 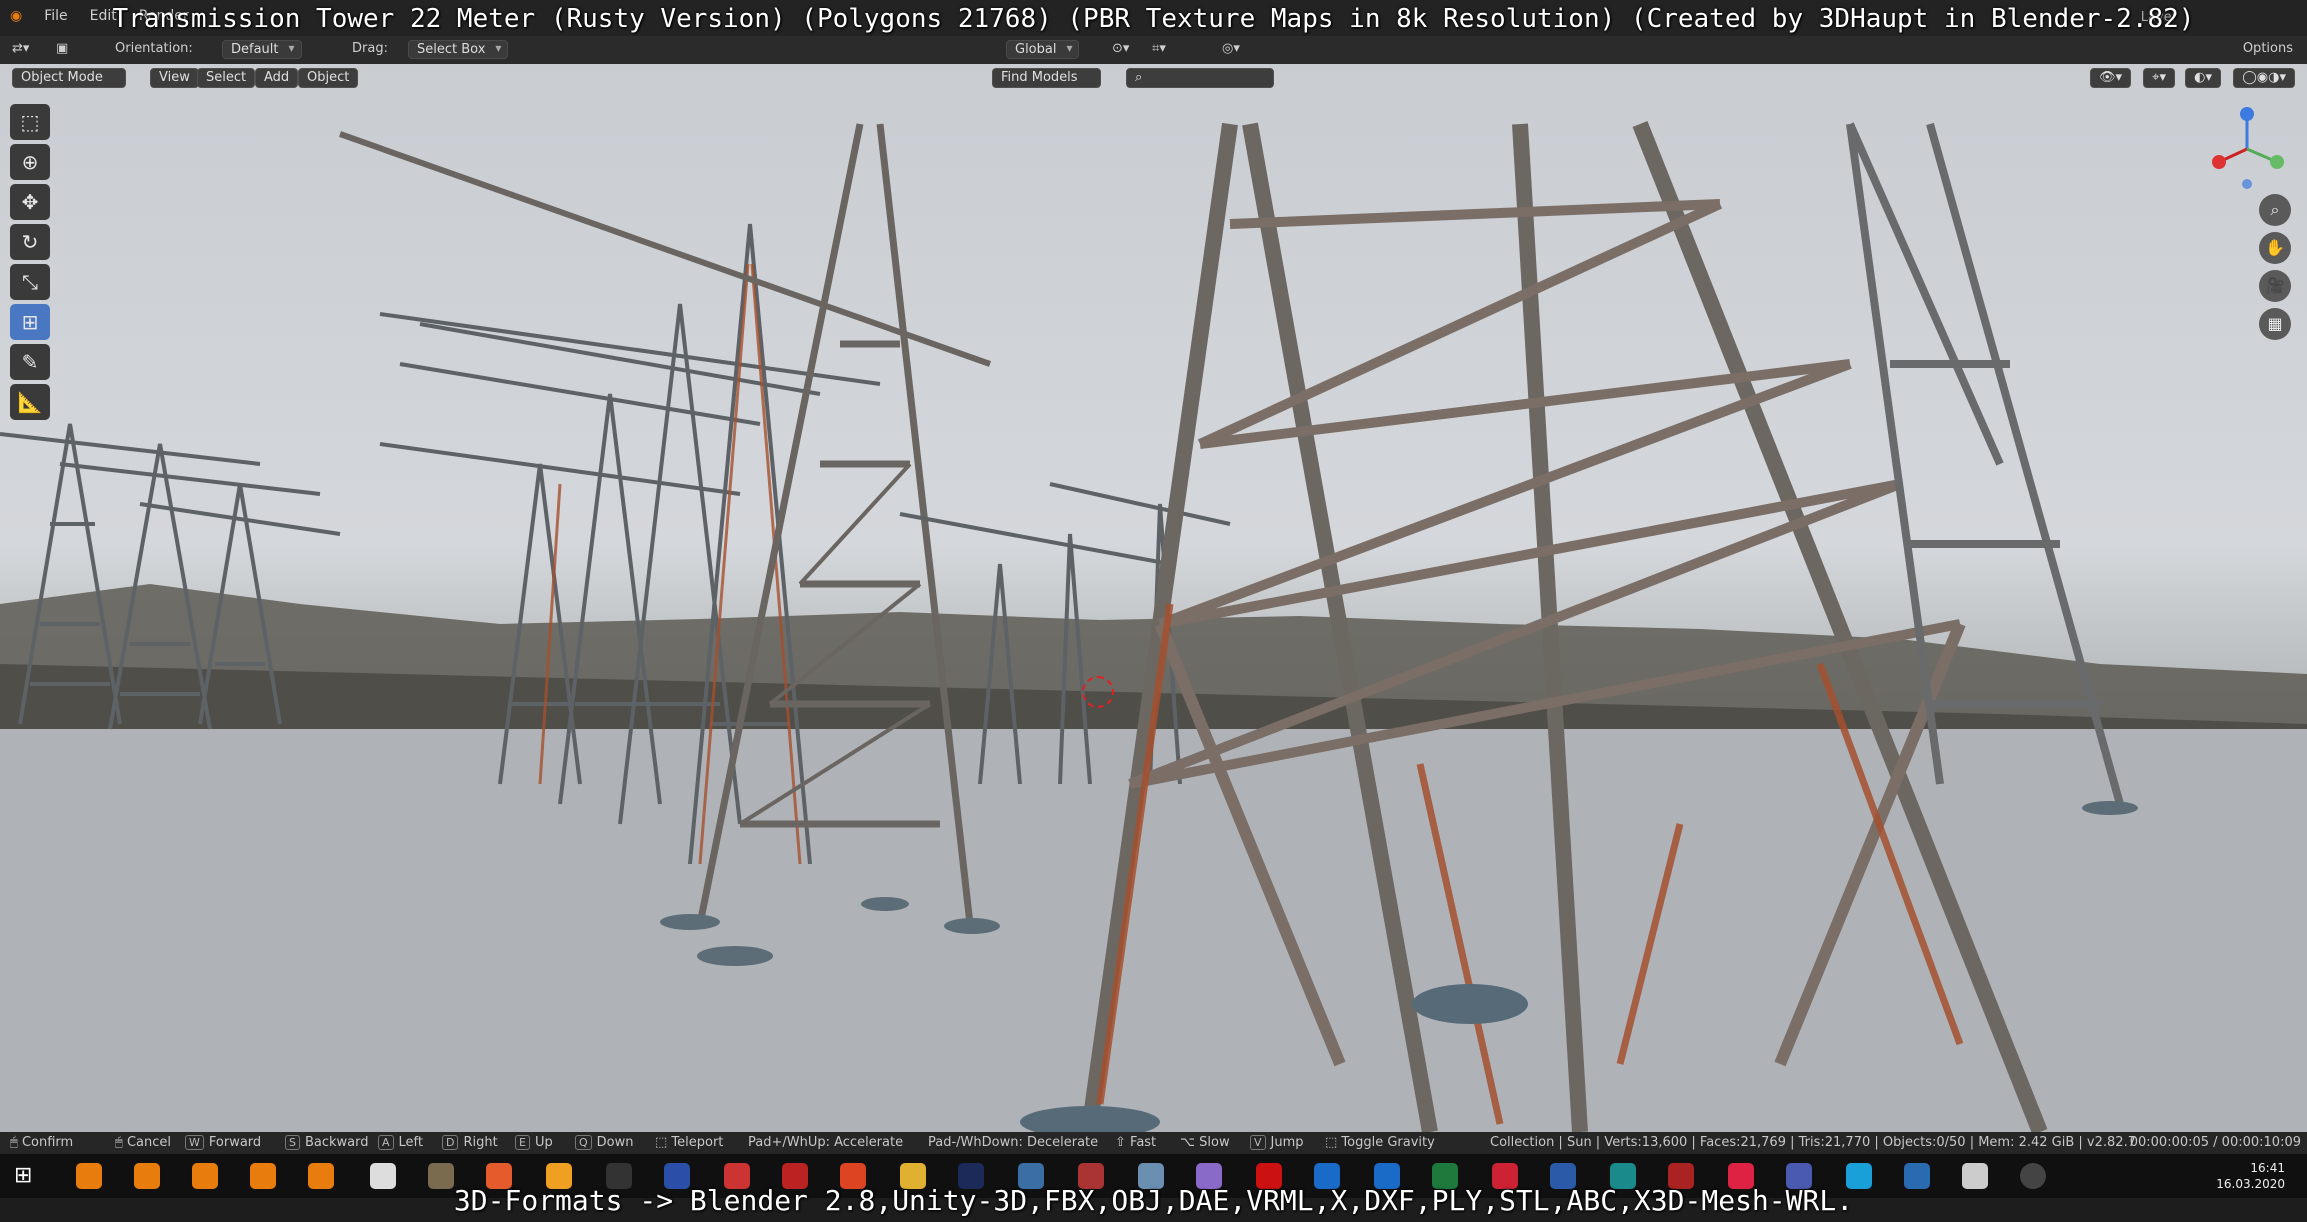 I want to click on gizmo-toggle-icon: ⌖▾, so click(x=2159, y=78).